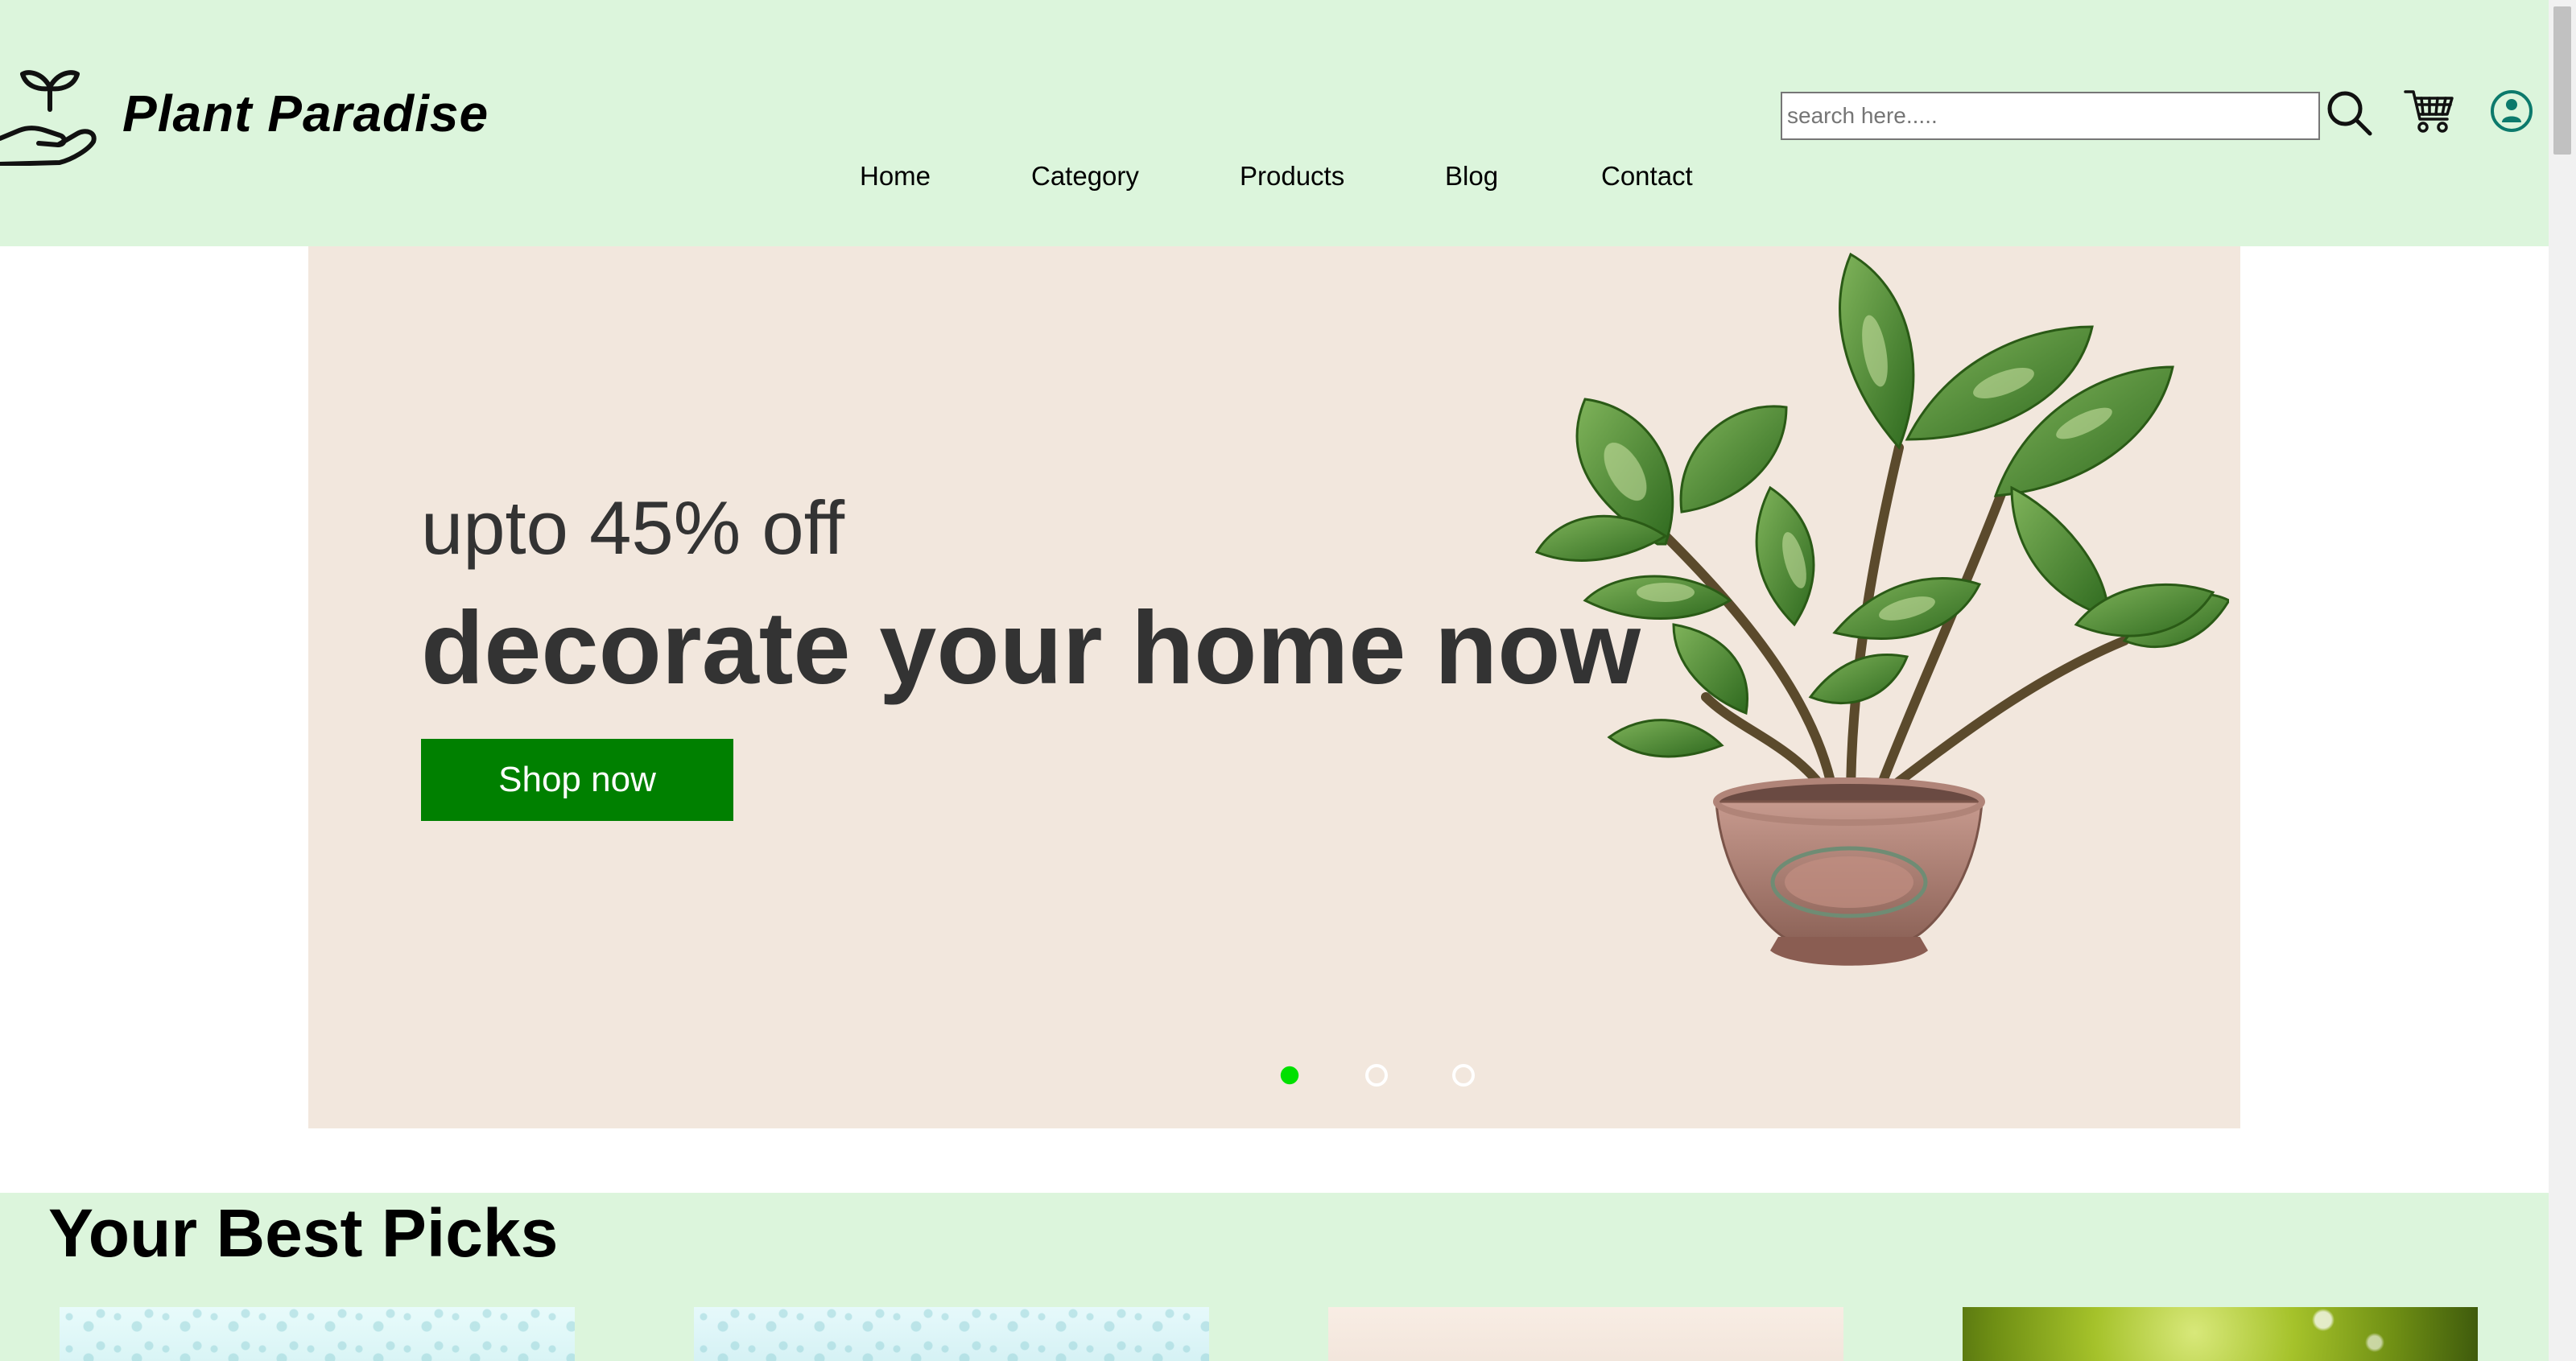 The width and height of the screenshot is (2576, 1361). What do you see at coordinates (1274, 1277) in the screenshot?
I see `best-picks-section: Your Best Picks` at bounding box center [1274, 1277].